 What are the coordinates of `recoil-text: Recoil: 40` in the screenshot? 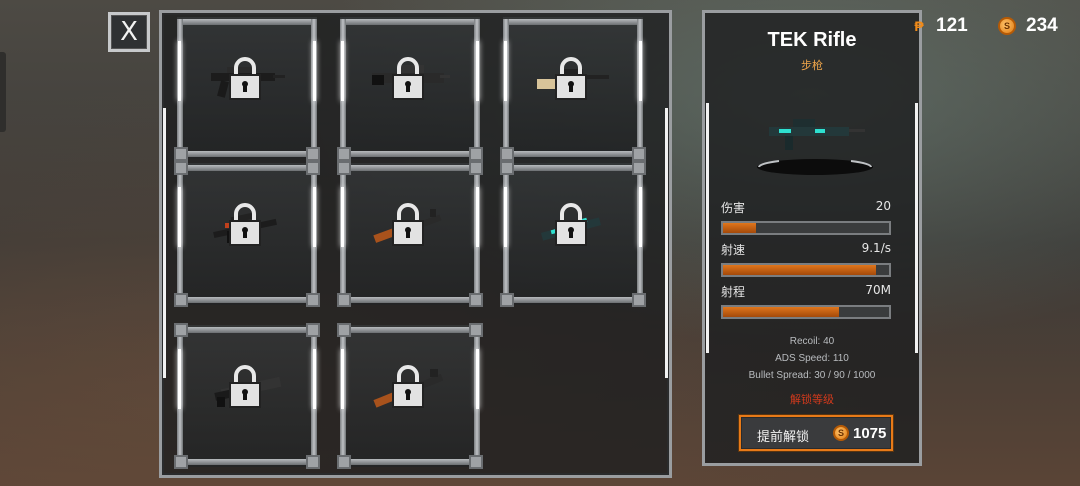 It's located at (812, 341).